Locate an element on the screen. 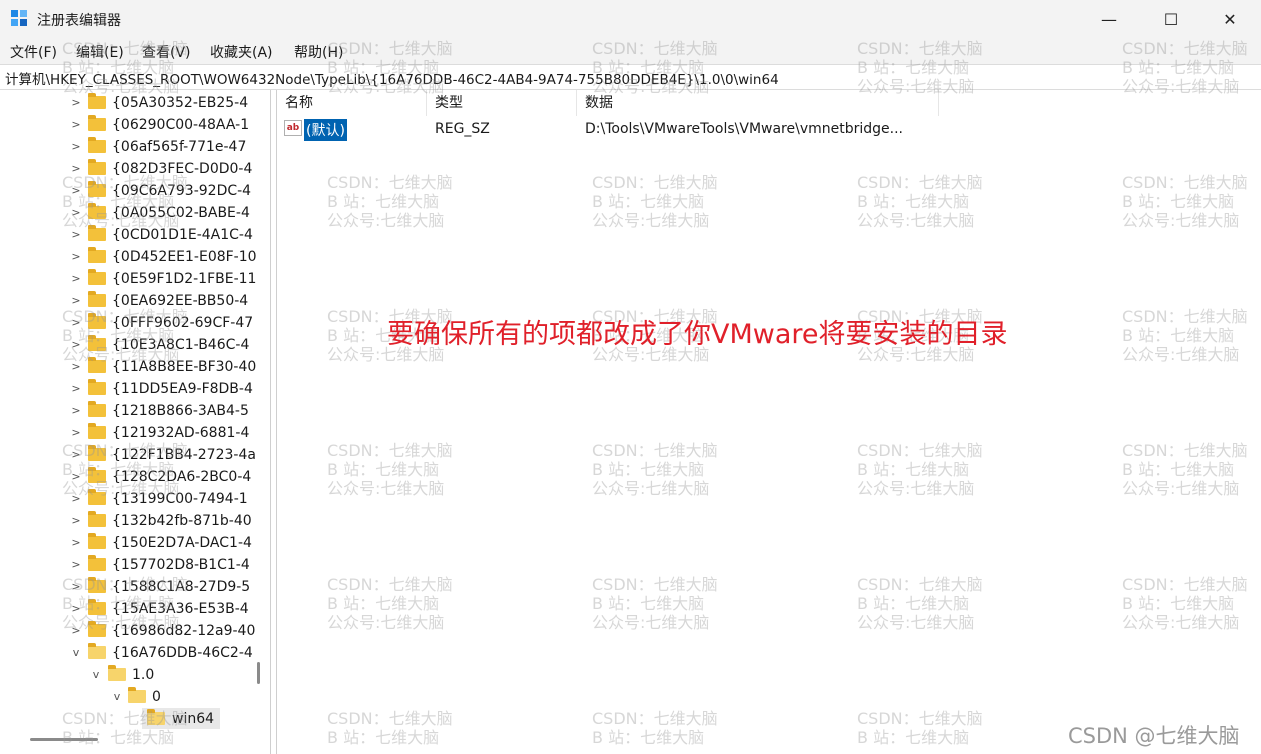 The height and width of the screenshot is (754, 1261). tree-item: > {132b42fb-871b-40 is located at coordinates (135, 521).